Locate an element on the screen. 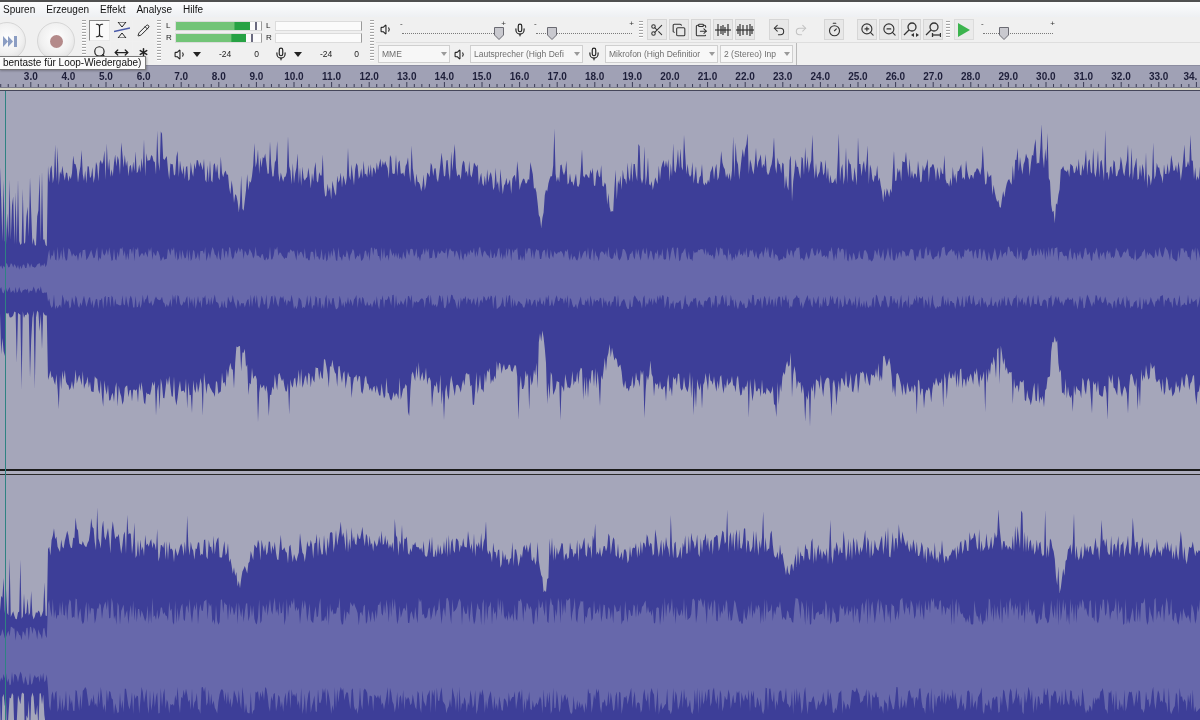 Image resolution: width=1200 pixels, height=720 pixels. ruler-label: 8.0 is located at coordinates (218, 76).